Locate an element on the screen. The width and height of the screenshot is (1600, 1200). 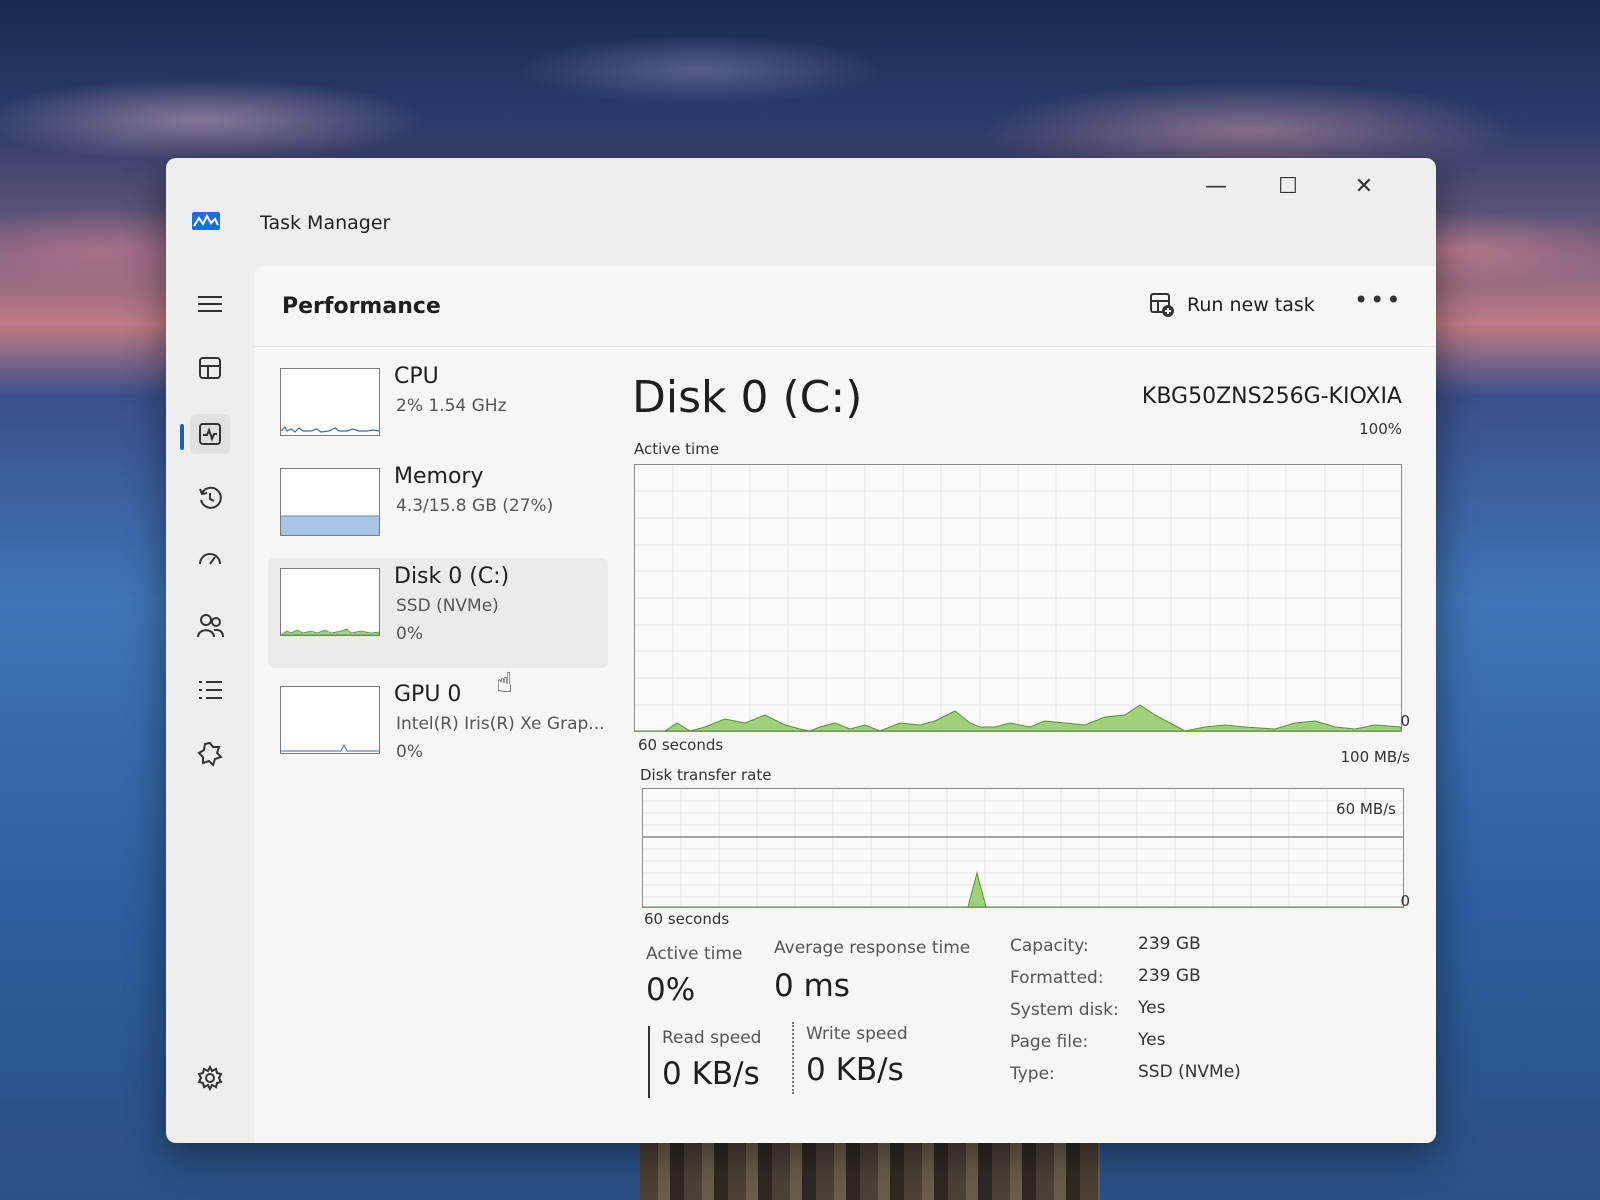
system-disk-key: System disk: is located at coordinates (1064, 1010).